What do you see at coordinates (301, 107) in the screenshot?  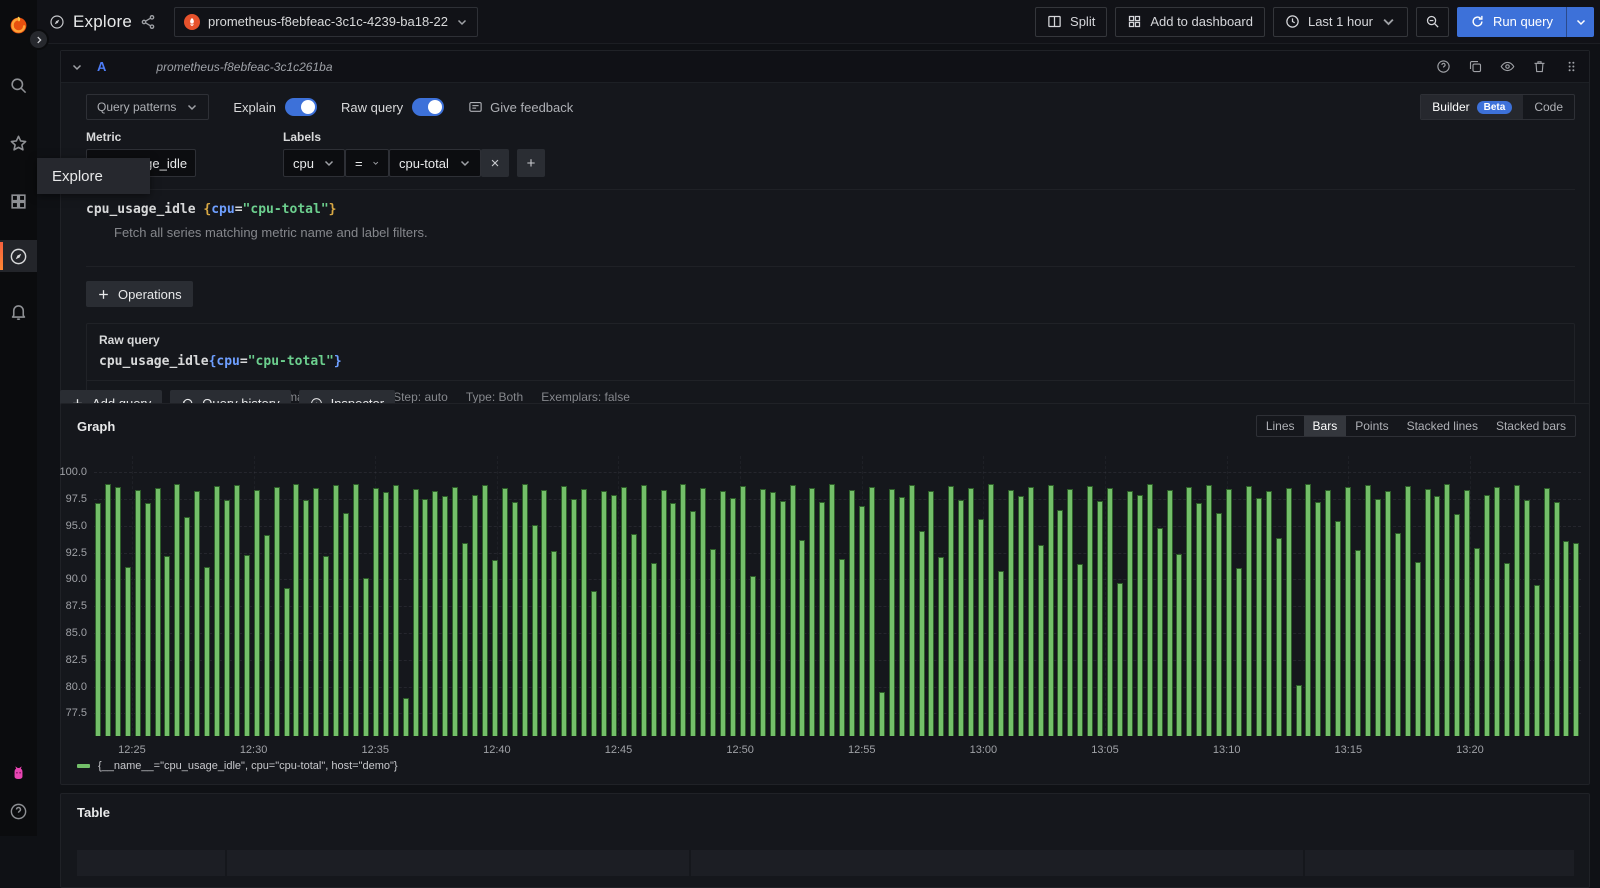 I see `explain-toggle` at bounding box center [301, 107].